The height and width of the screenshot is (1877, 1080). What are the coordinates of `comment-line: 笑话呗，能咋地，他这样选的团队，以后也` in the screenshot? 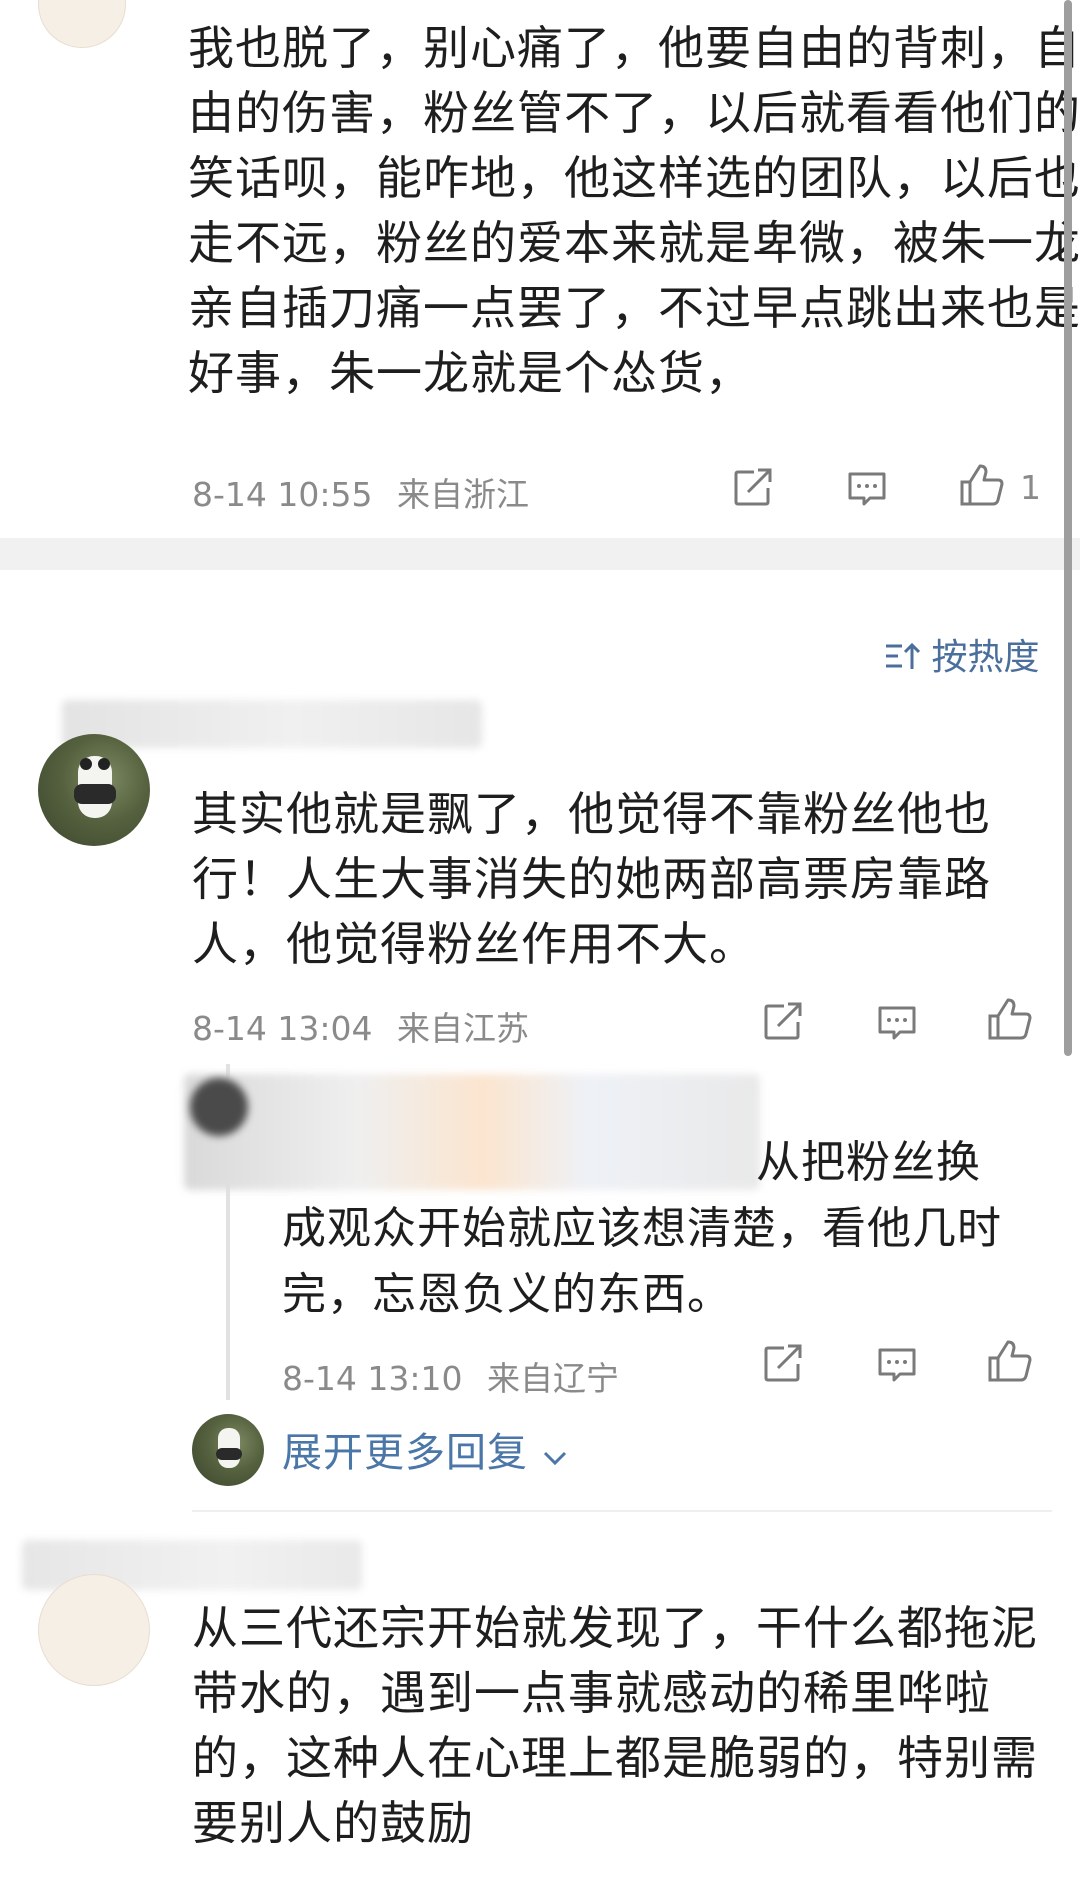 It's located at (634, 178).